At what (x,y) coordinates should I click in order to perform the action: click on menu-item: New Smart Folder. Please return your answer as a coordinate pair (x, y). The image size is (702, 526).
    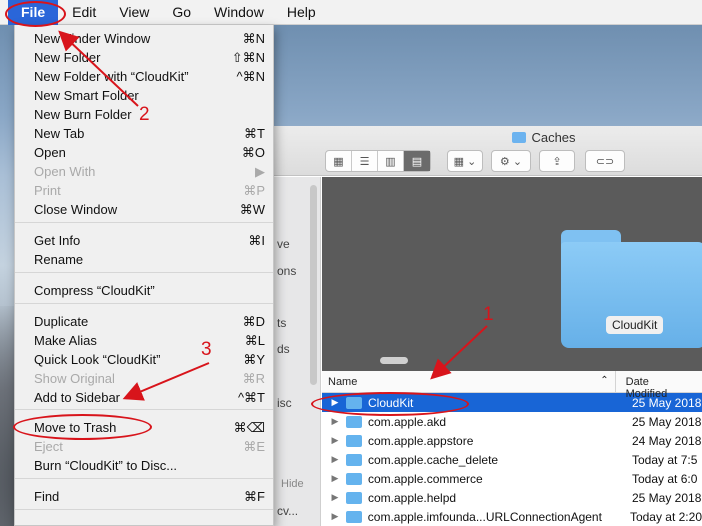
    Looking at the image, I should click on (144, 95).